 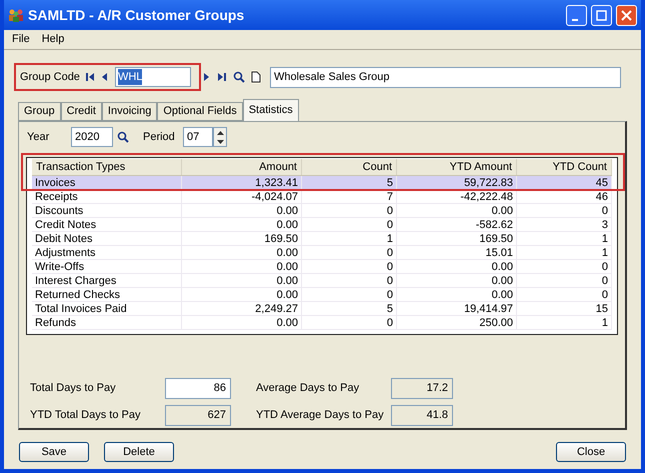 I want to click on table-cell: Credit Notes, so click(x=107, y=224).